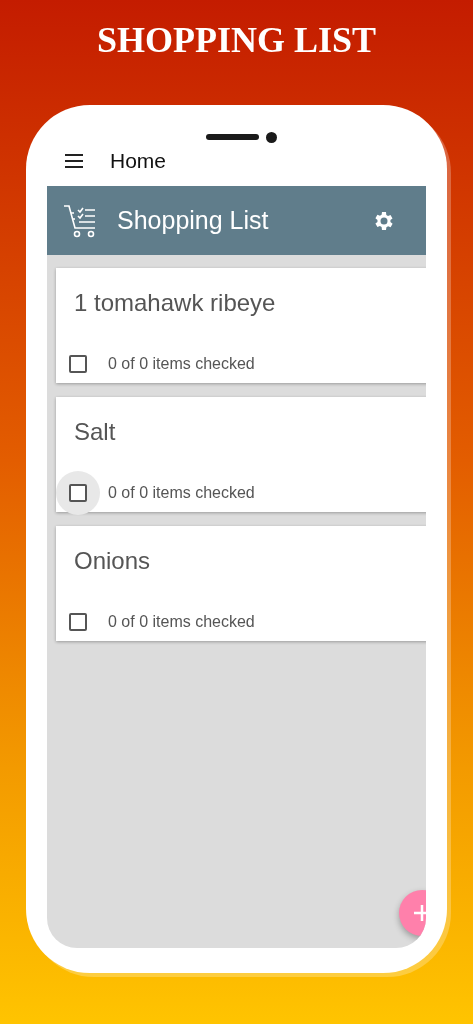 This screenshot has width=473, height=1024. Describe the element at coordinates (138, 160) in the screenshot. I see `page-title: Home` at that location.